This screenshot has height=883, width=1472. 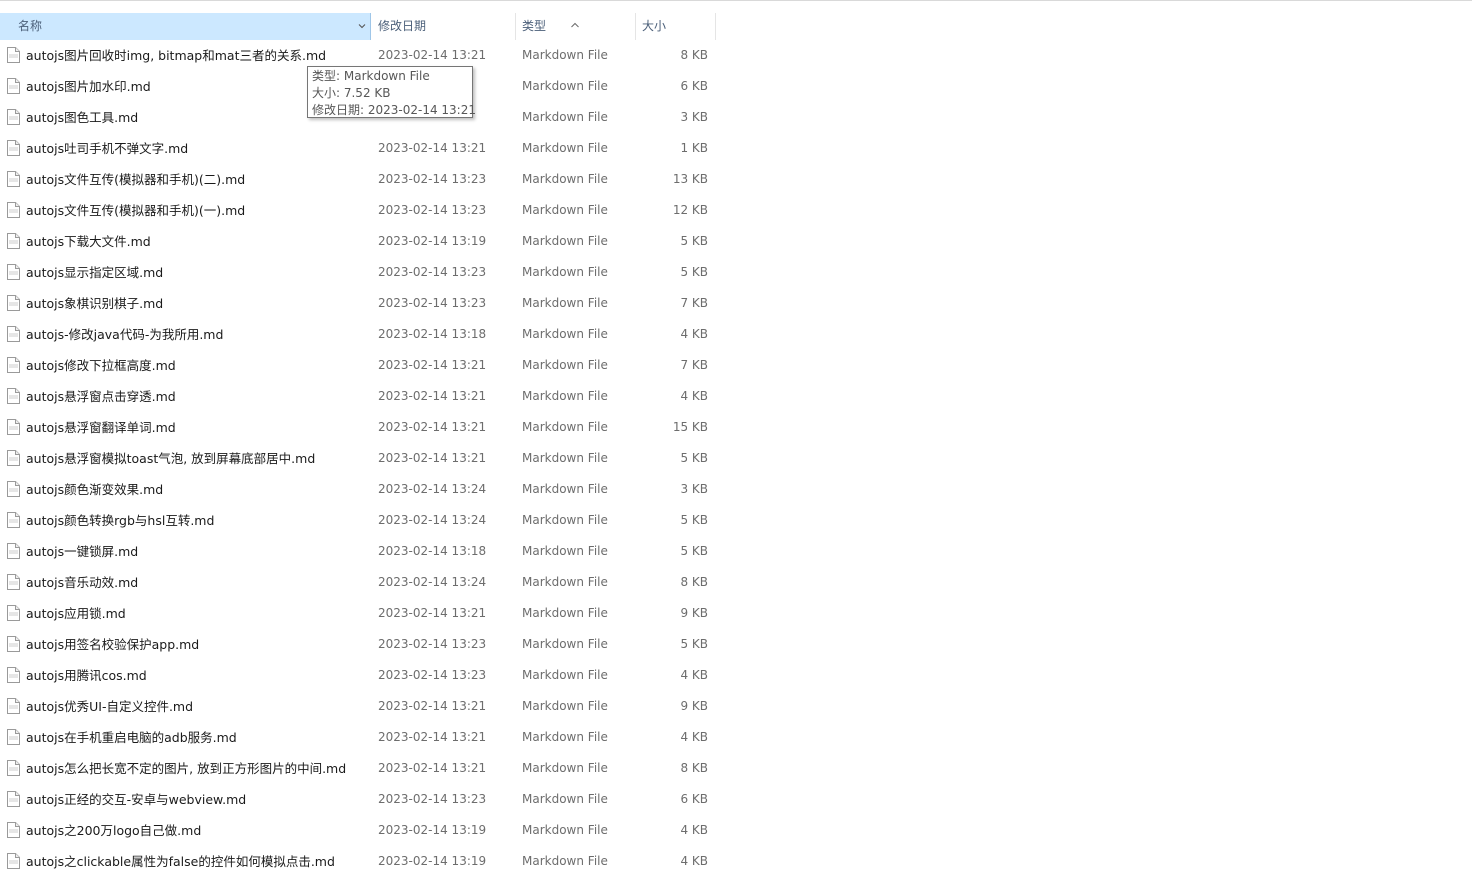 I want to click on column-header-bar: 名称 修改日期 类型 大小, so click(x=358, y=26).